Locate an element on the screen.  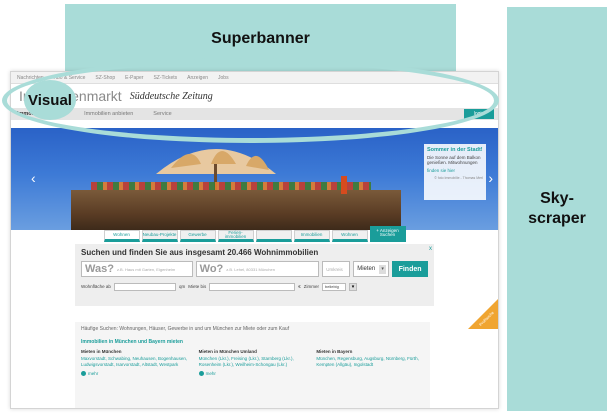
where-input: Wo? z.B. Lehel, 80331 München is located at coordinates (257, 269).